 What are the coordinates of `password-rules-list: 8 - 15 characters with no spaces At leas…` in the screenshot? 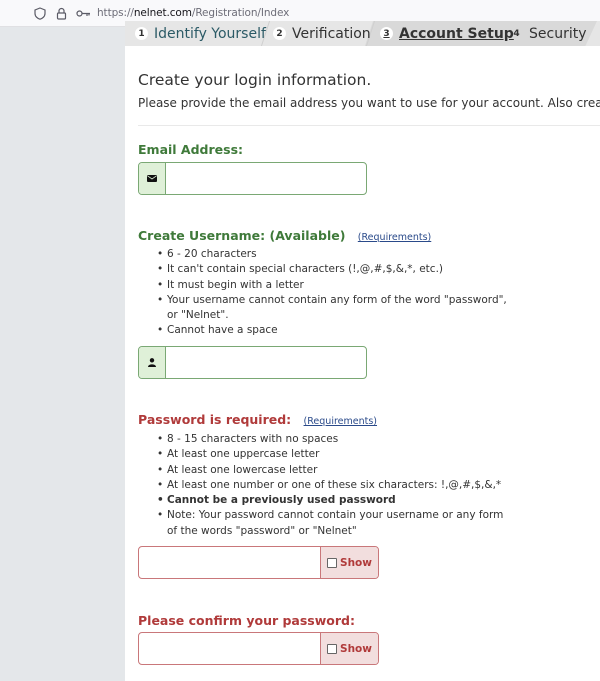 It's located at (334, 485).